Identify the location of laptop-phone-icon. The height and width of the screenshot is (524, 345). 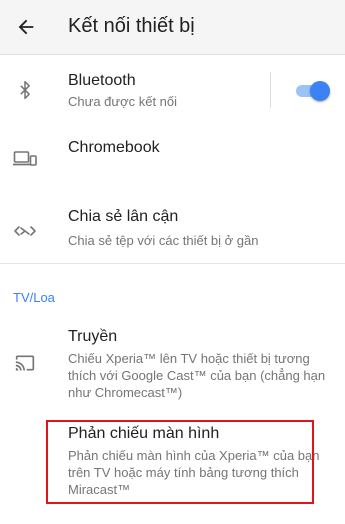
(25, 159).